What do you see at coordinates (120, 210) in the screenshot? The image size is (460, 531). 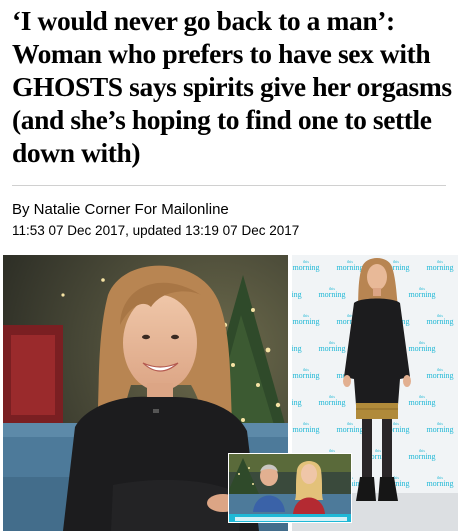 I see `article-byline: By Natalie Corner For Mailonline` at bounding box center [120, 210].